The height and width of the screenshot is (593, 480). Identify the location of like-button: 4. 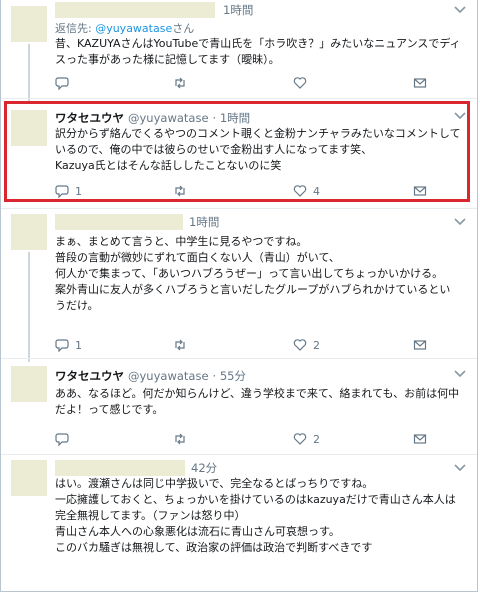
(306, 191).